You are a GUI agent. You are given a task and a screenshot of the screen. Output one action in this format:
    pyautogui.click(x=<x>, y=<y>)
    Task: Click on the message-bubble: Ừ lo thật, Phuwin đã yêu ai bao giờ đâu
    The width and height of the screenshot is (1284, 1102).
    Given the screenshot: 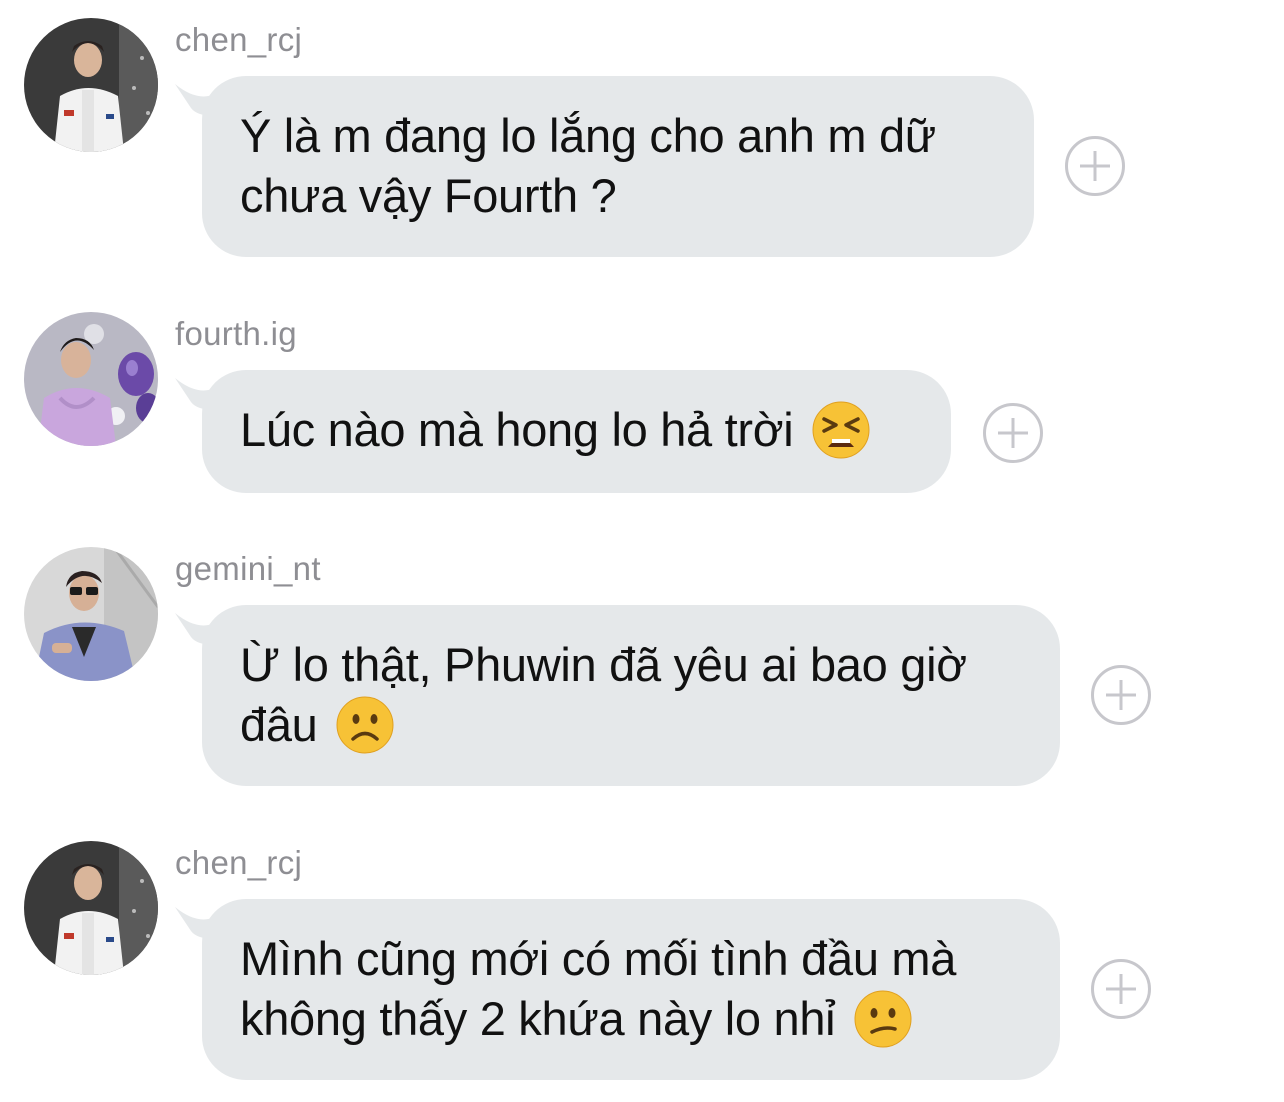 What is the action you would take?
    pyautogui.click(x=631, y=695)
    